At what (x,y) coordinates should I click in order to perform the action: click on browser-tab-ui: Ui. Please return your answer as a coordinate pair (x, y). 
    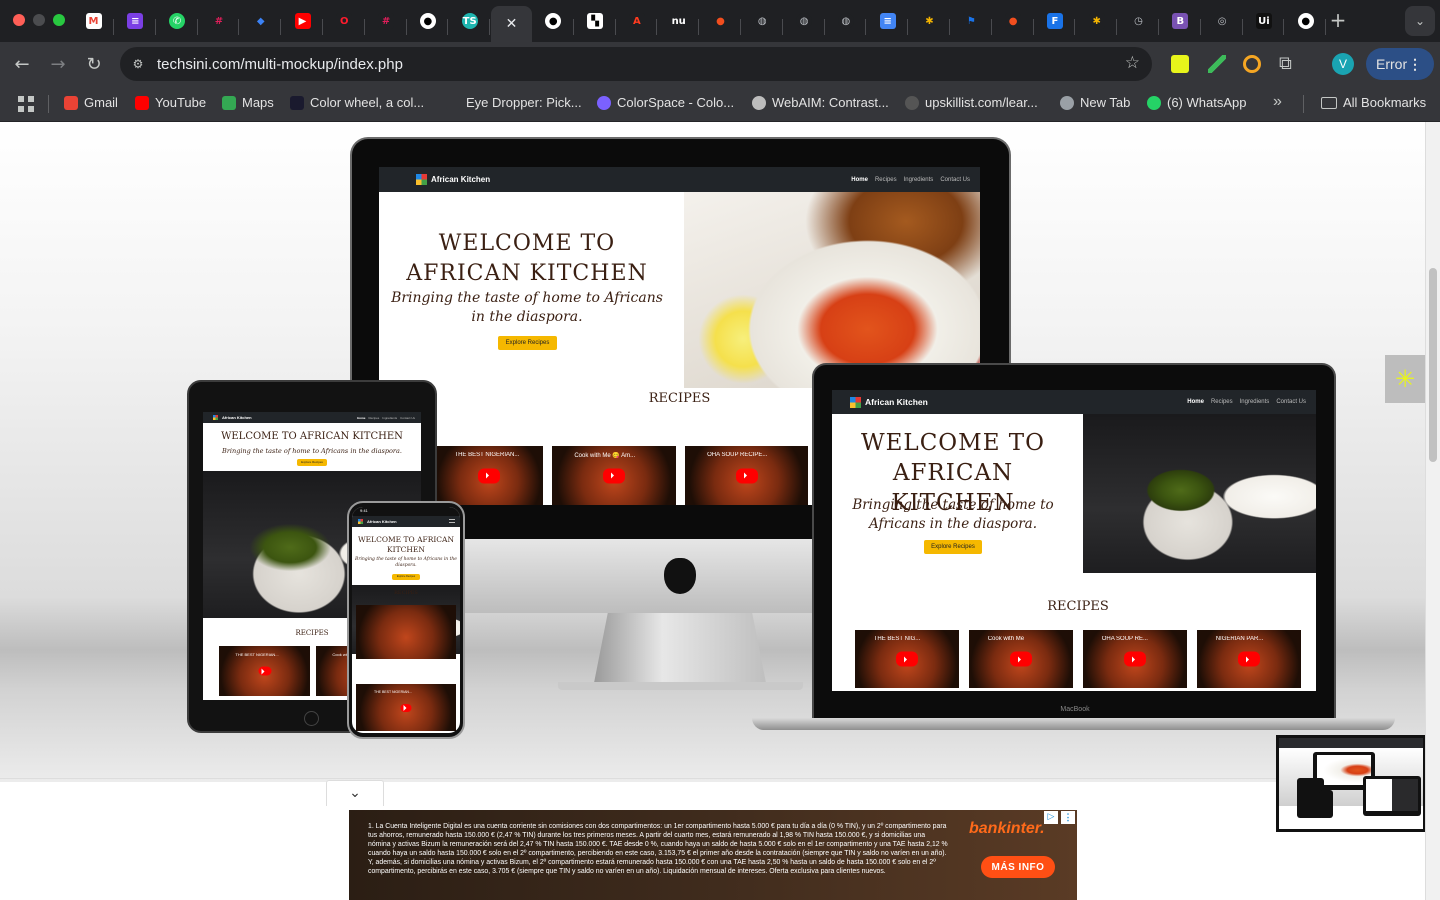
    Looking at the image, I should click on (1264, 21).